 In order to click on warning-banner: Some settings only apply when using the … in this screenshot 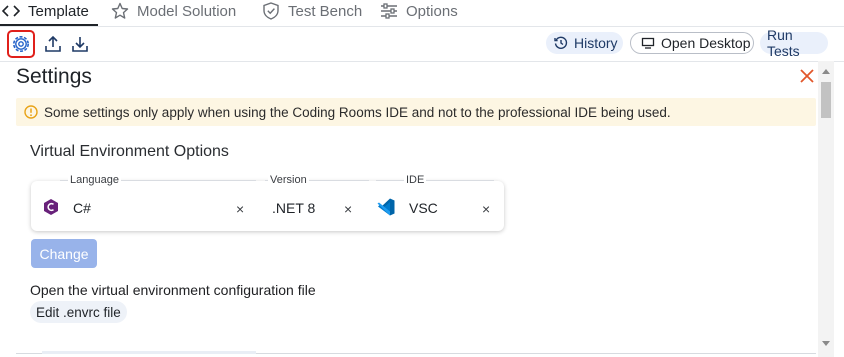, I will do `click(416, 112)`.